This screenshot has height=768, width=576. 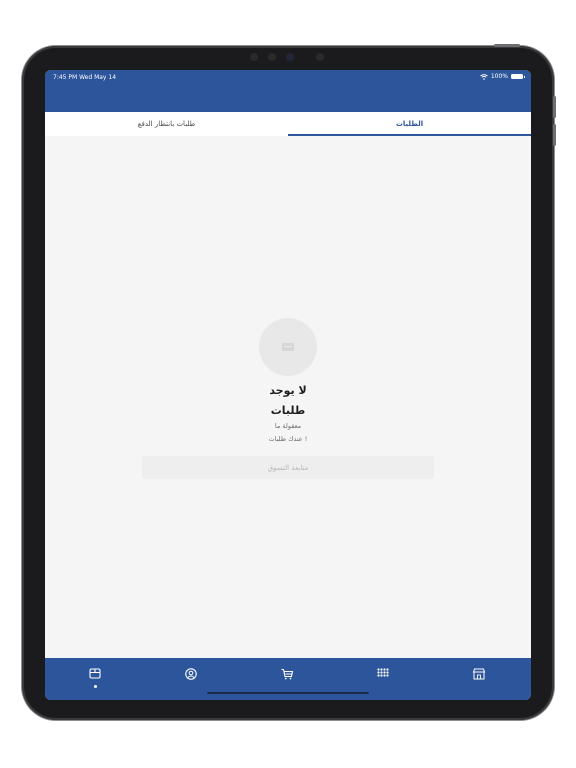 I want to click on orders-box-icon, so click(x=95, y=673).